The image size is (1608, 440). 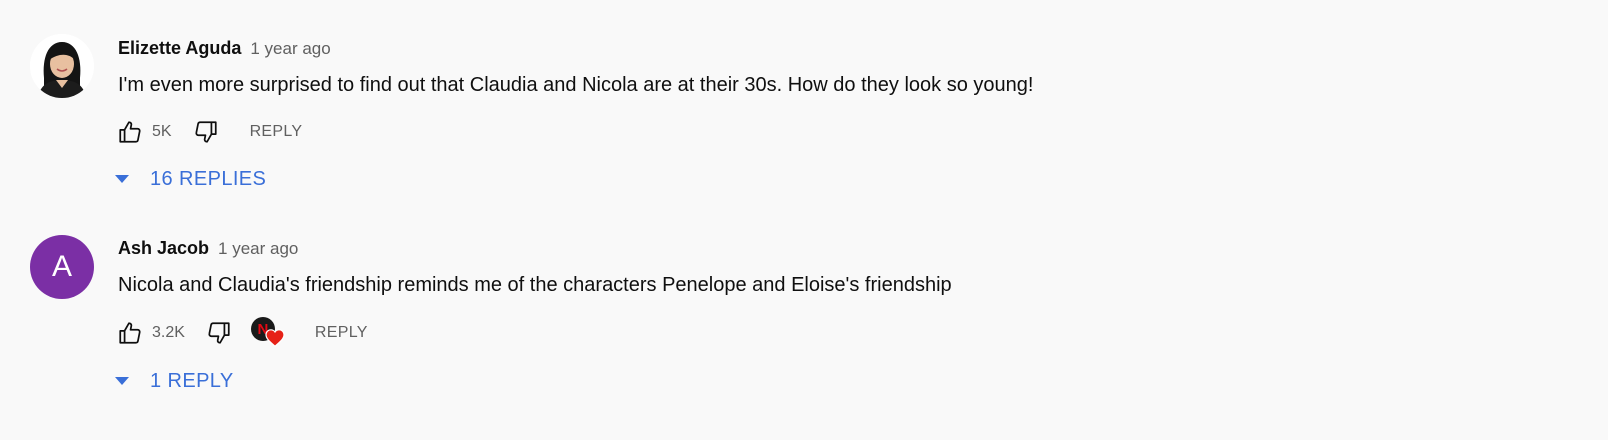 What do you see at coordinates (241, 333) in the screenshot?
I see `comment-actions: 3.2K N REPLY` at bounding box center [241, 333].